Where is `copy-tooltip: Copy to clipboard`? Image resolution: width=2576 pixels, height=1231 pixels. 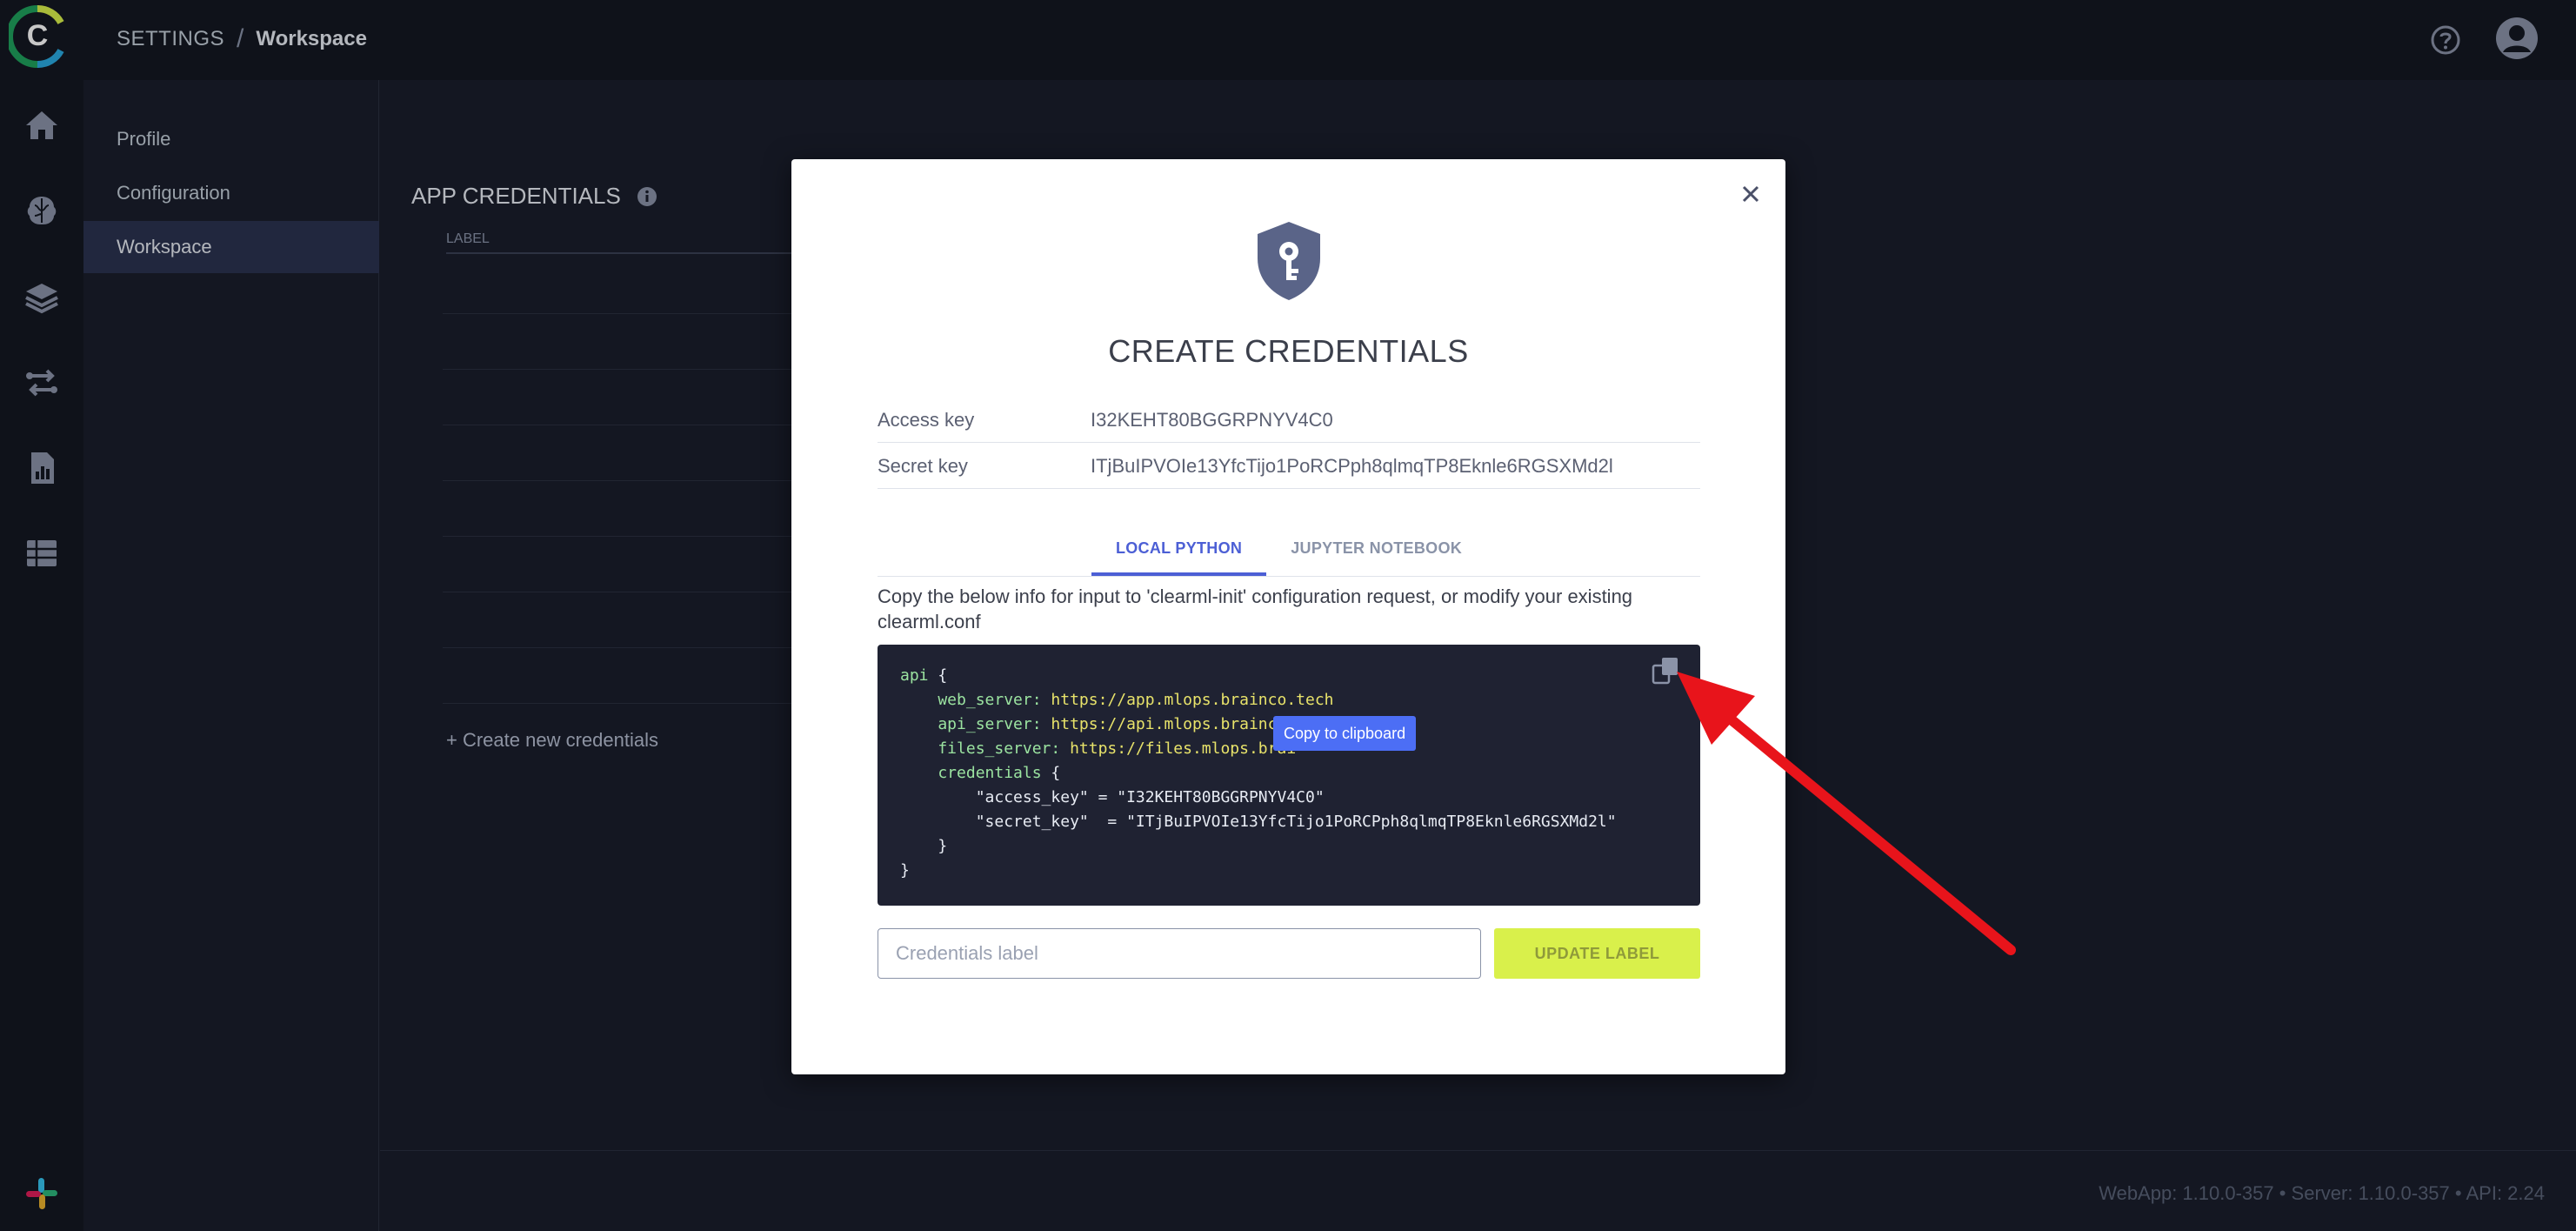 copy-tooltip: Copy to clipboard is located at coordinates (1345, 733).